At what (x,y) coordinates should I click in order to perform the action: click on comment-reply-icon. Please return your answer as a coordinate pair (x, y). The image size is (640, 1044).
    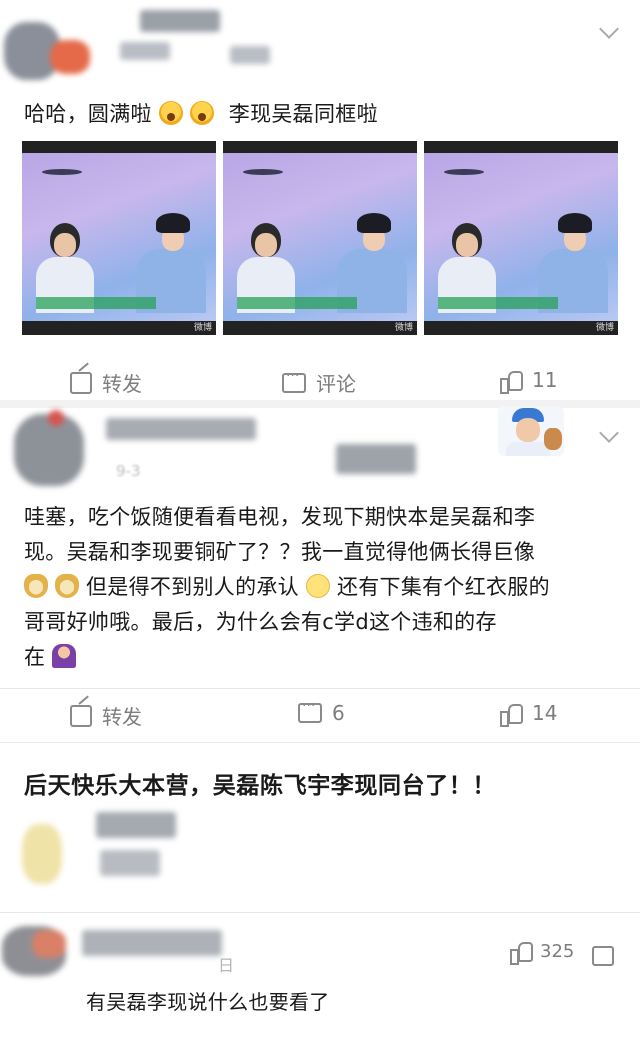
    Looking at the image, I should click on (603, 956).